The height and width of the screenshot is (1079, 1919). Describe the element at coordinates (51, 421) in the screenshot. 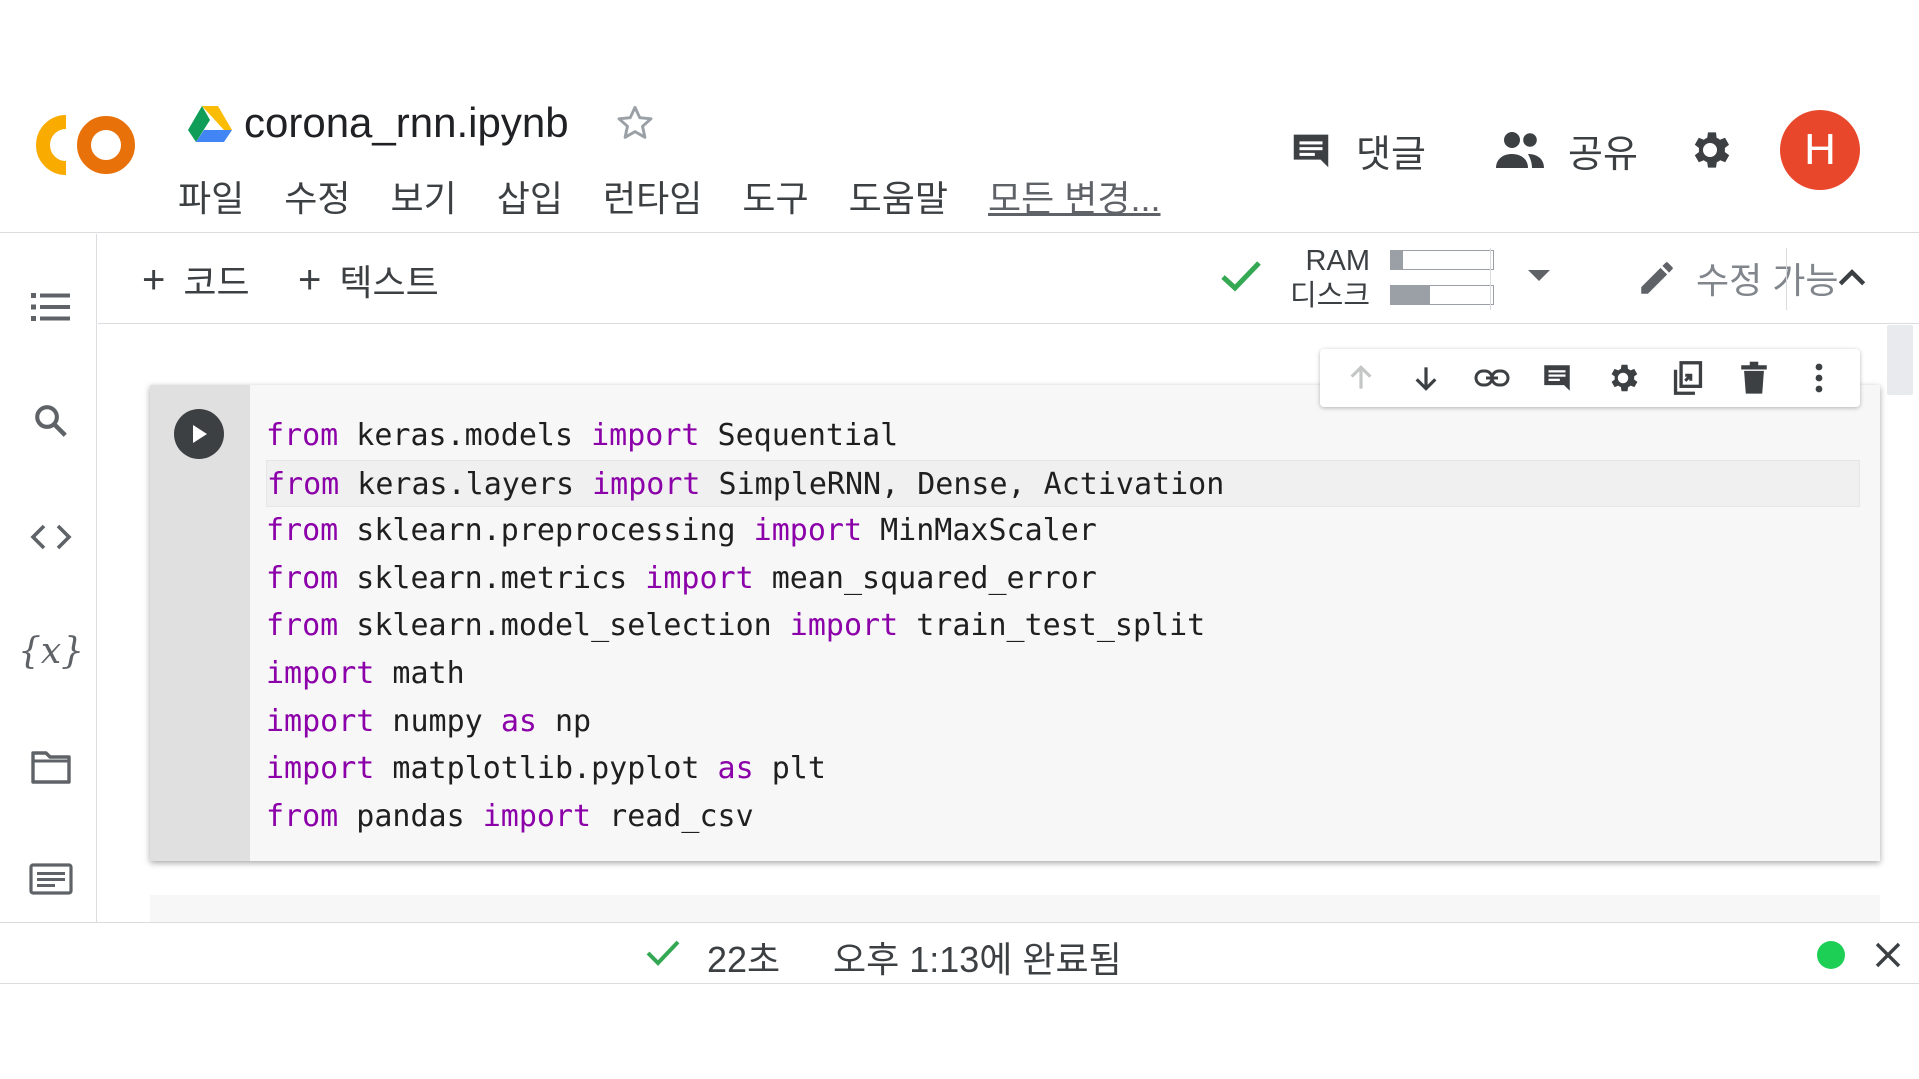

I see `search-icon` at that location.